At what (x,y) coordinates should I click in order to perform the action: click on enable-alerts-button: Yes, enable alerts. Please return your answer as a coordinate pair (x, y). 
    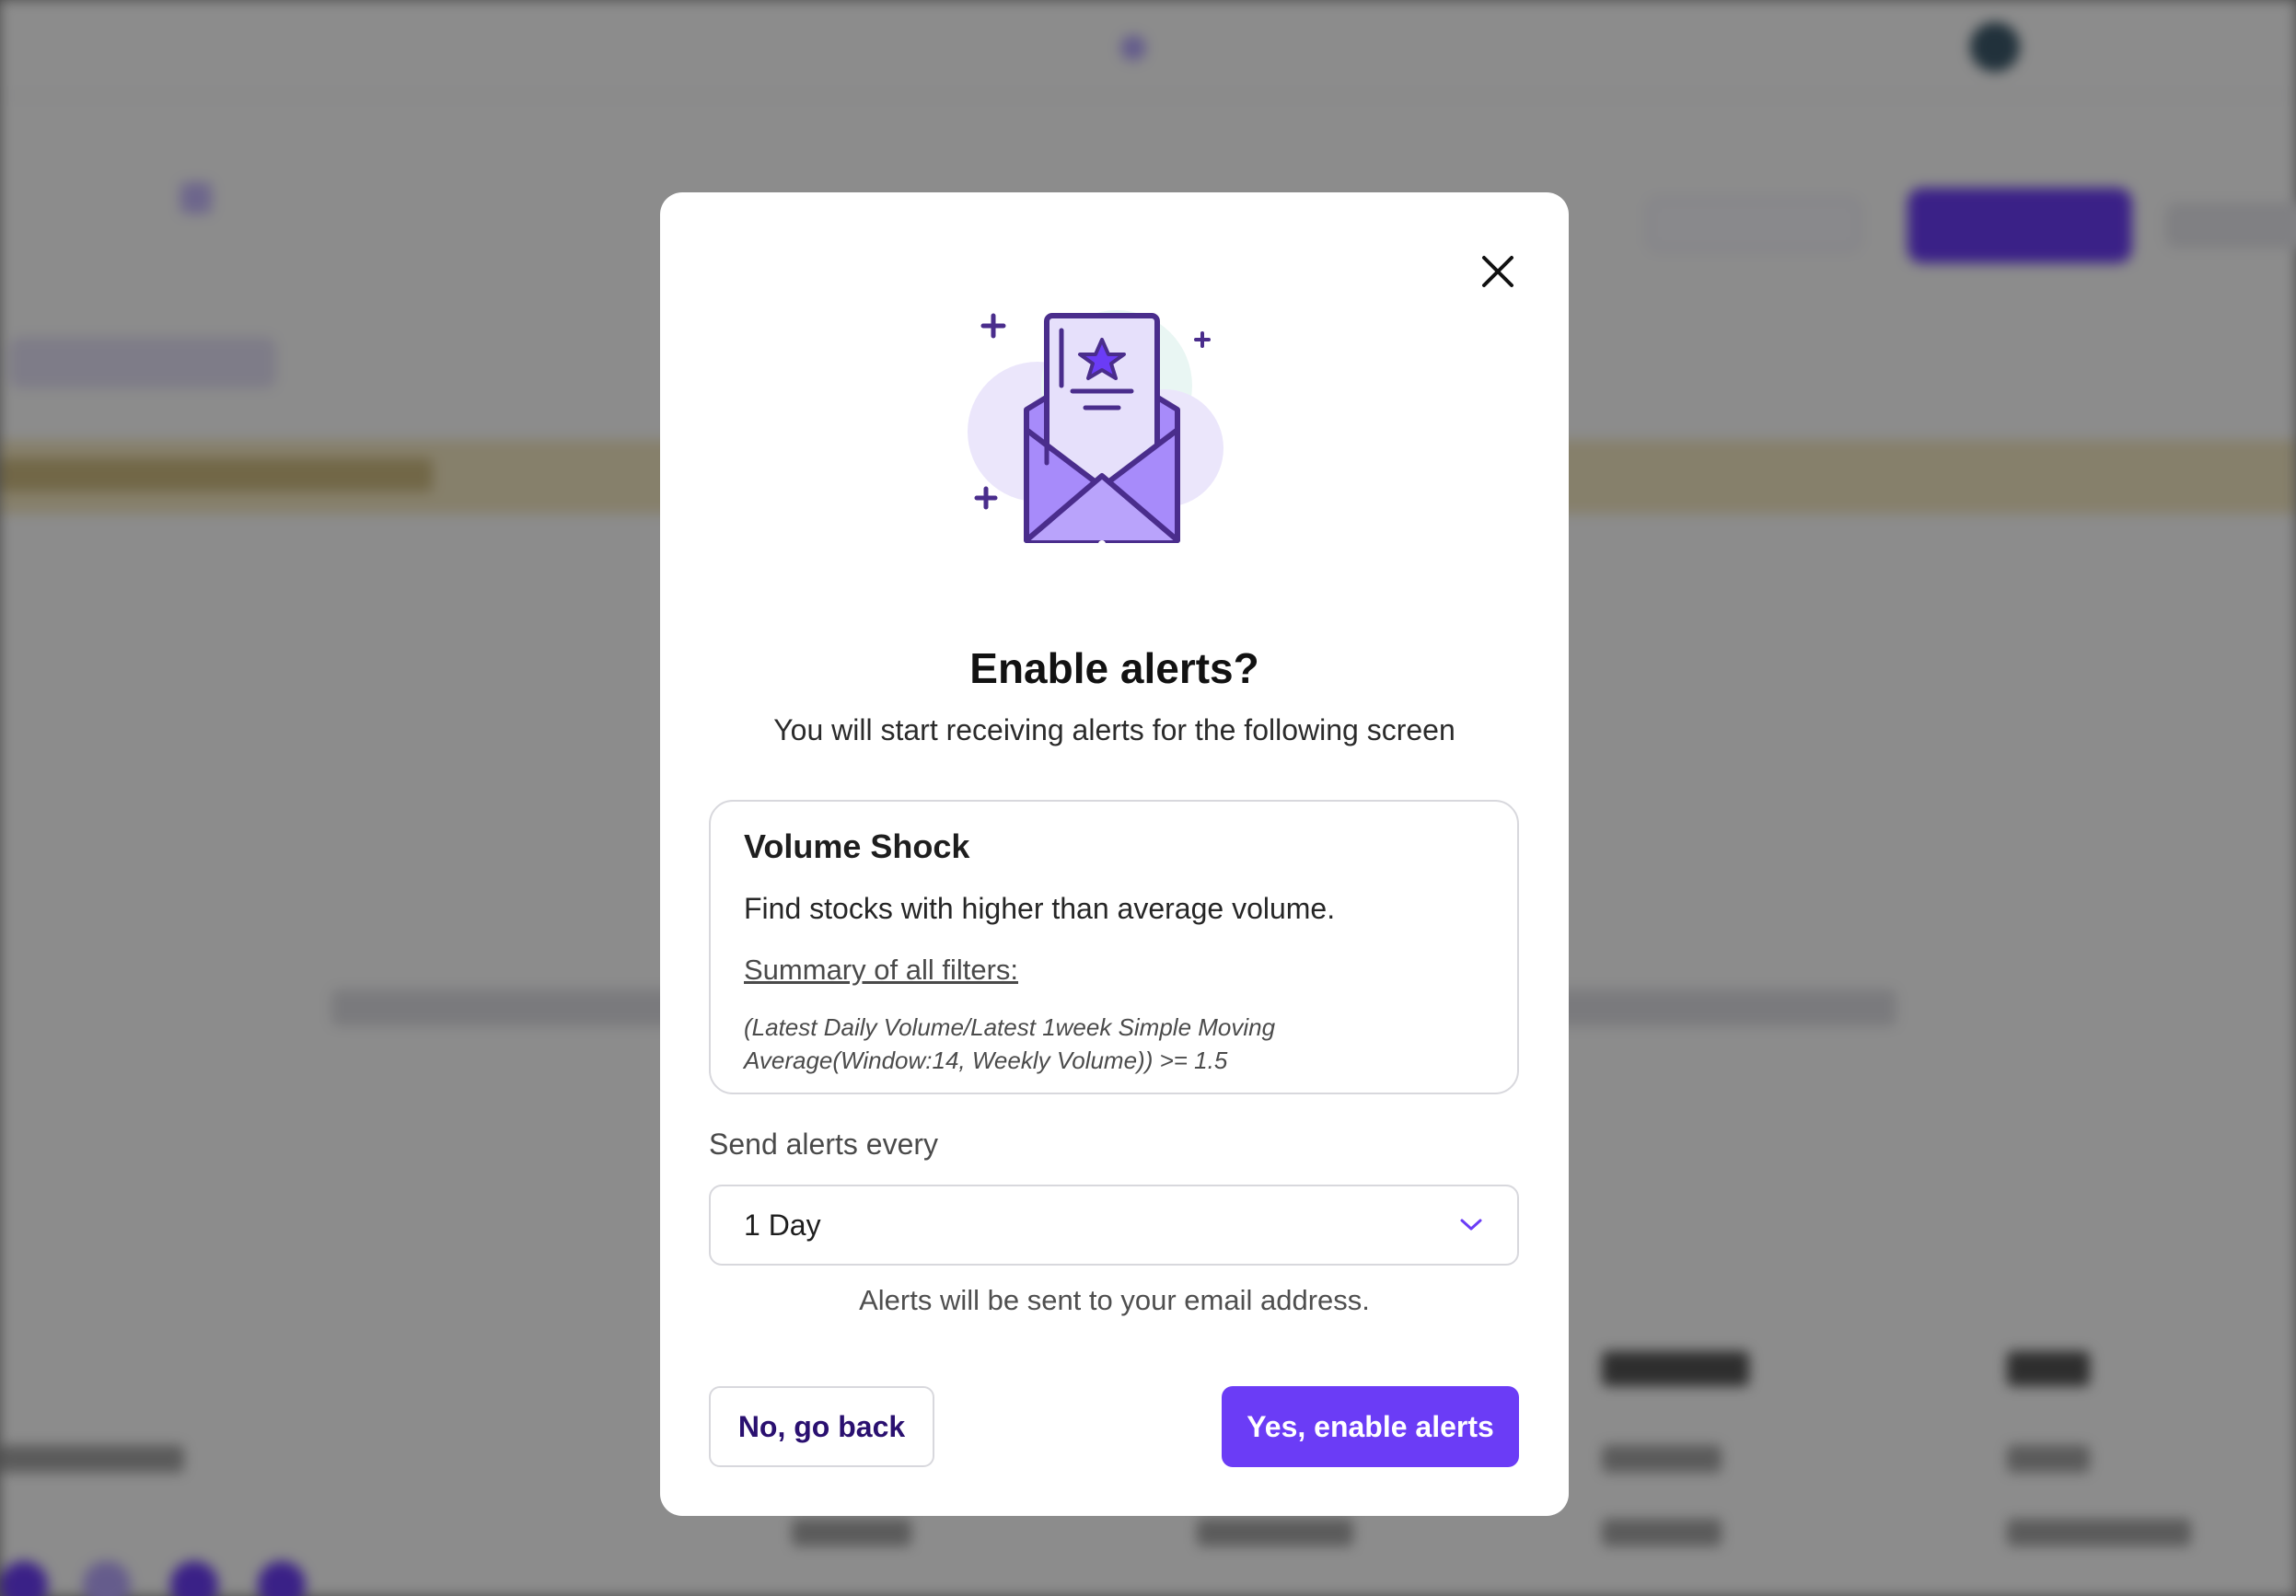
    Looking at the image, I should click on (1370, 1427).